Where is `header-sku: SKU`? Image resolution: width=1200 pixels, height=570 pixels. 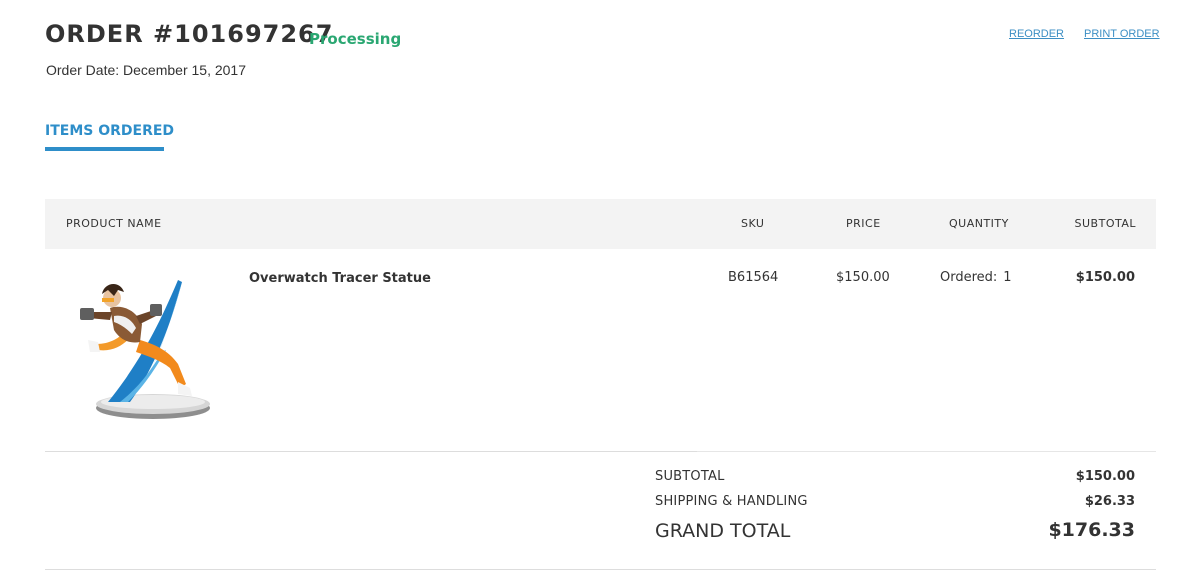
header-sku: SKU is located at coordinates (753, 223).